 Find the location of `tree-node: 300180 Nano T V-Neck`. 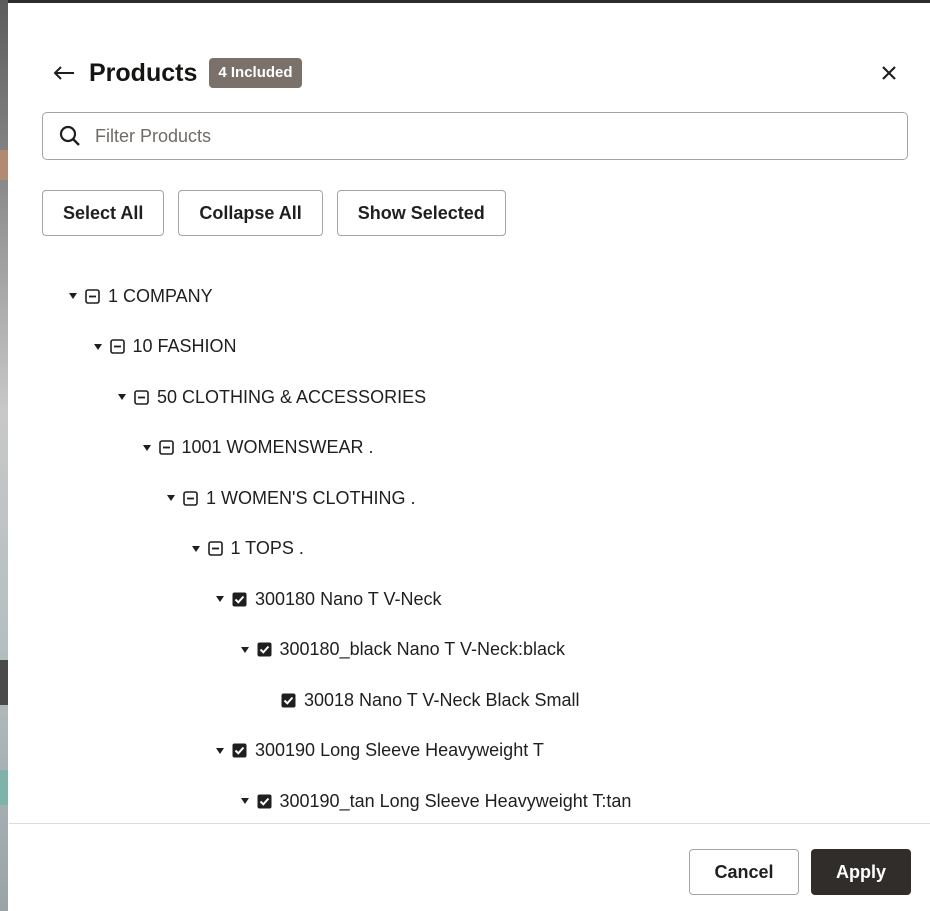

tree-node: 300180 Nano T V-Neck is located at coordinates (327, 599).